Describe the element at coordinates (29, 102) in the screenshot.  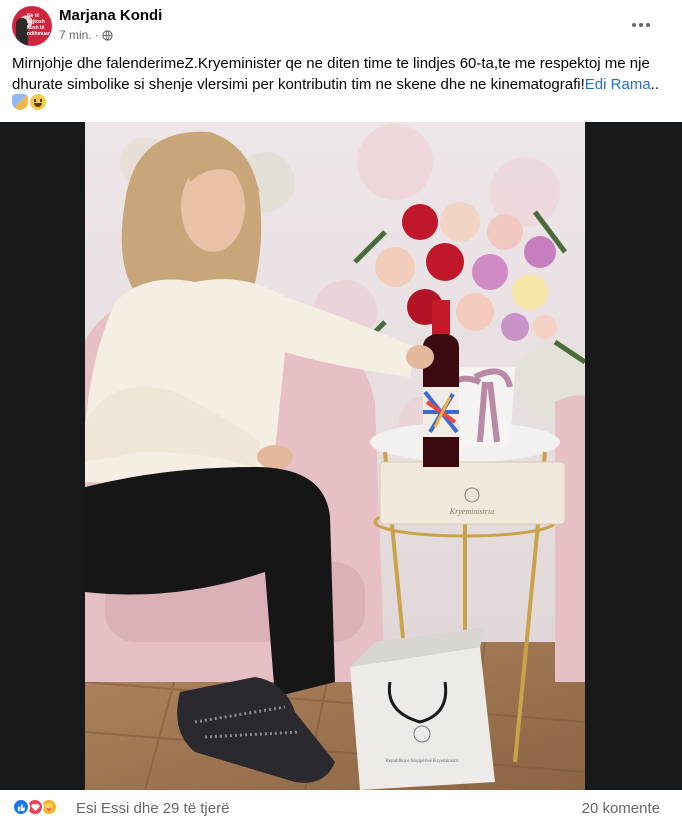
I see `caption-emojis` at that location.